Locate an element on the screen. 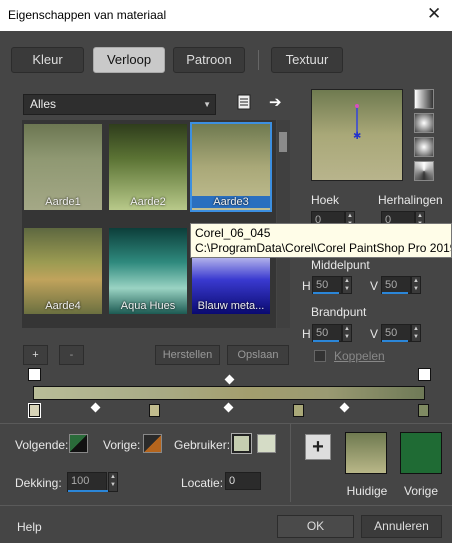 This screenshot has height=543, width=452. tab-separator is located at coordinates (258, 60).